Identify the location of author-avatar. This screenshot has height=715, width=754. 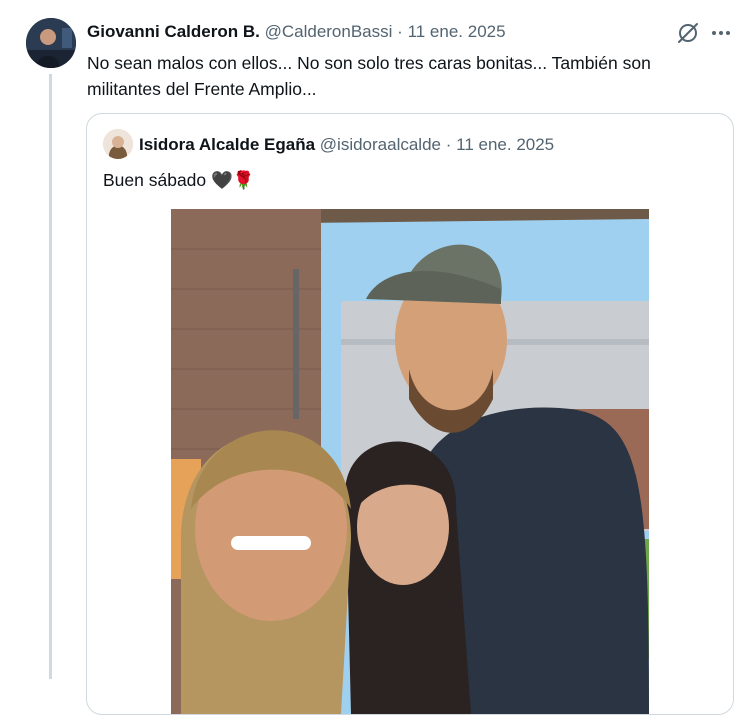
(51, 43).